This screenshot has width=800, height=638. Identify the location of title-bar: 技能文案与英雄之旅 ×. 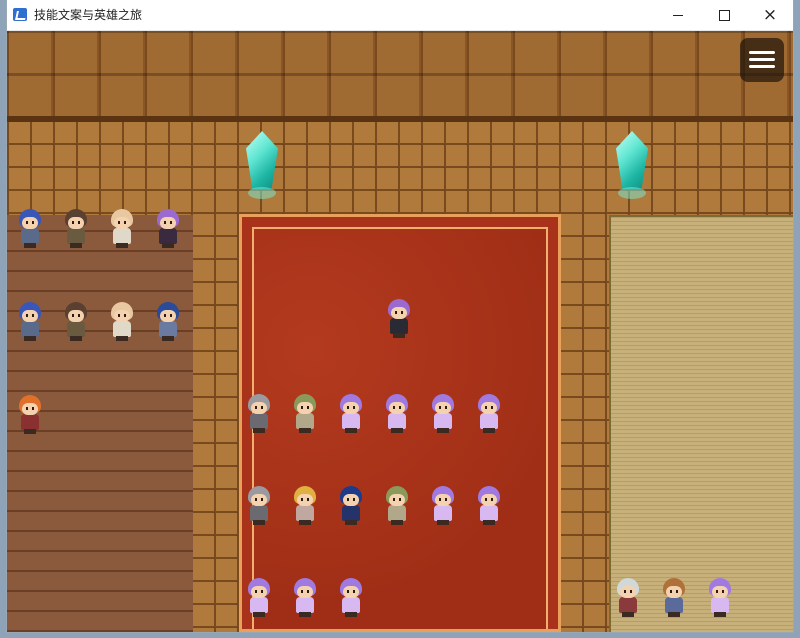
(400, 15).